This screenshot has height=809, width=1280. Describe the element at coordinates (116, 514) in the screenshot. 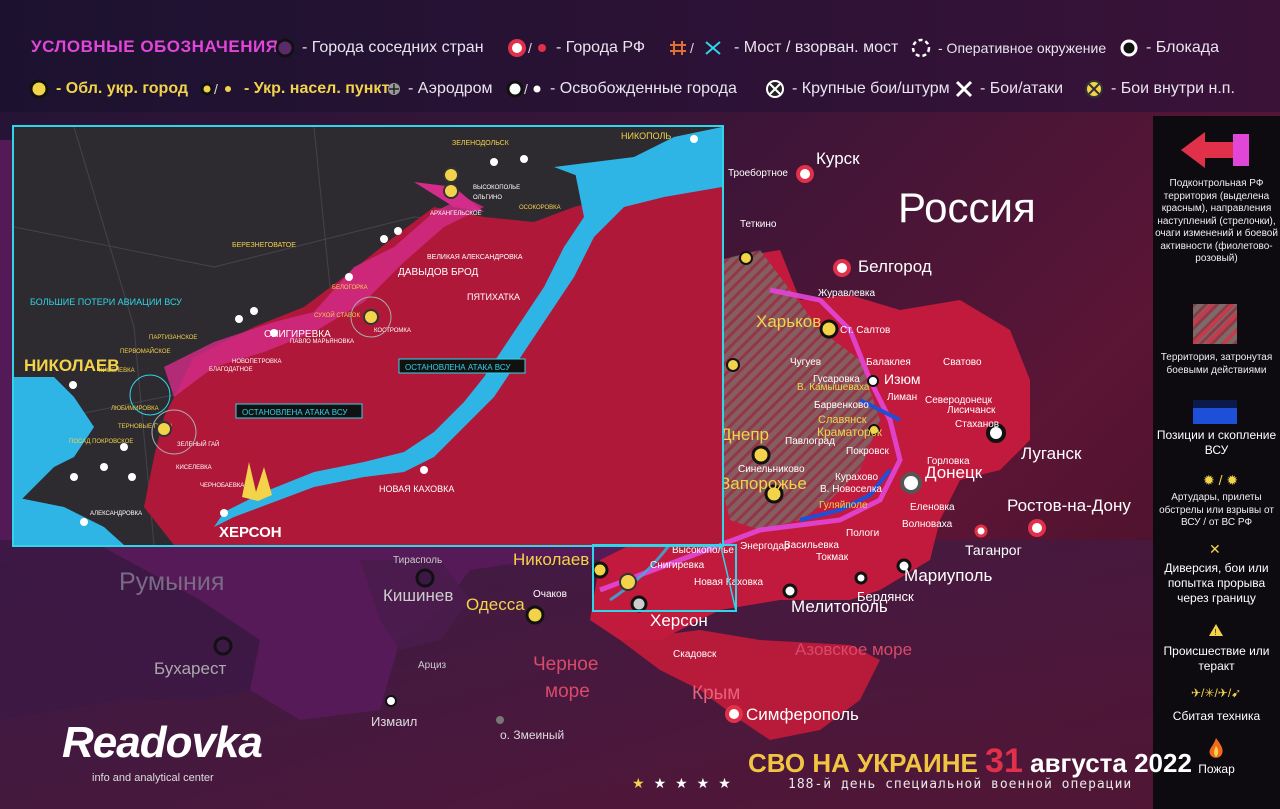

I see `svg-text: АЛЕКСАНДРОВКА` at that location.